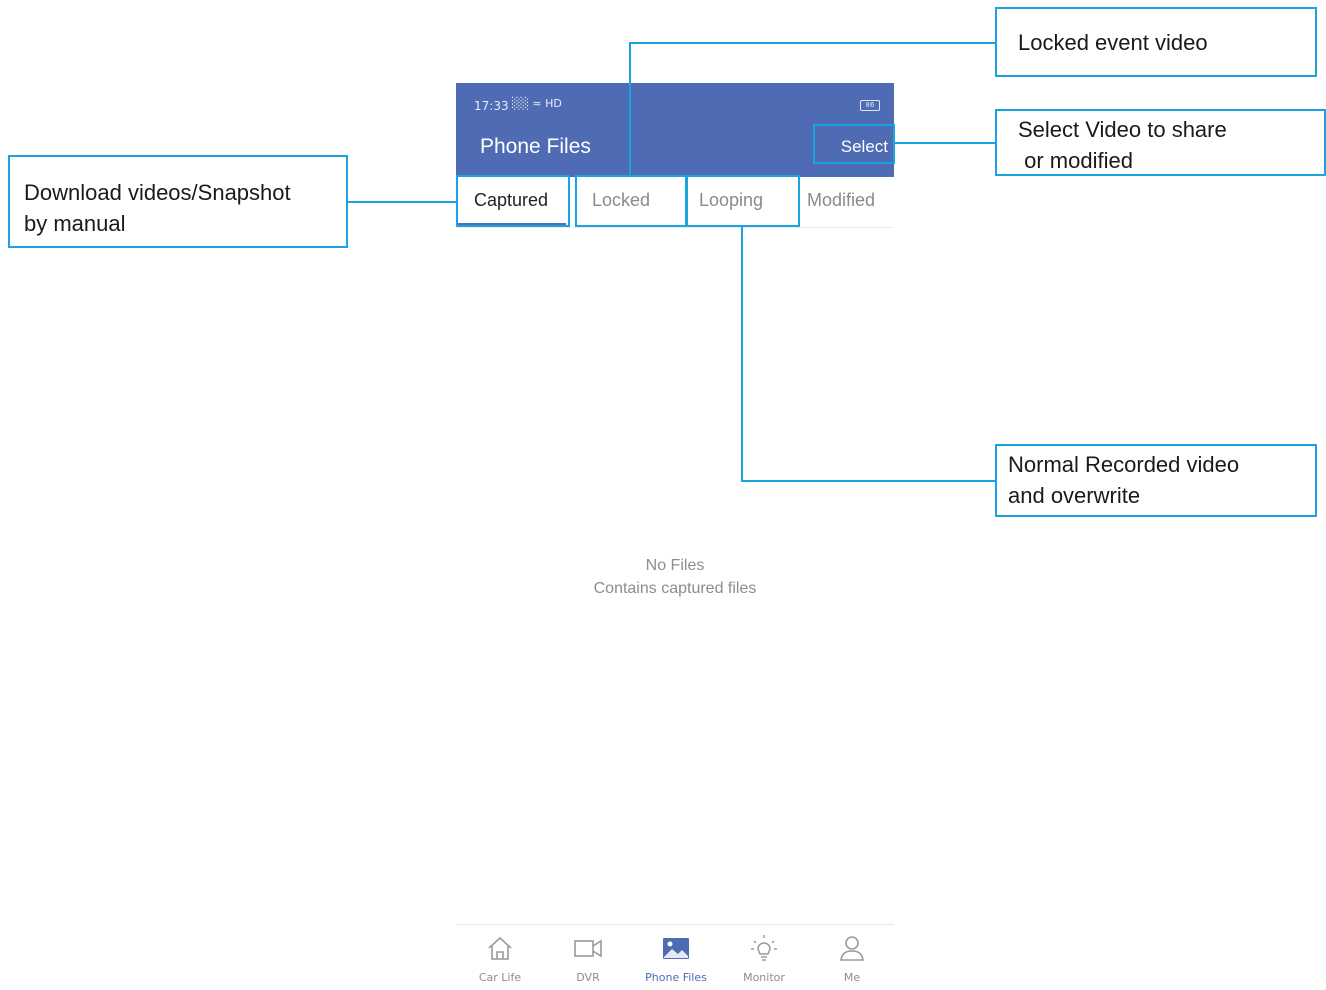  What do you see at coordinates (743, 201) in the screenshot?
I see `looping-tab-highlight` at bounding box center [743, 201].